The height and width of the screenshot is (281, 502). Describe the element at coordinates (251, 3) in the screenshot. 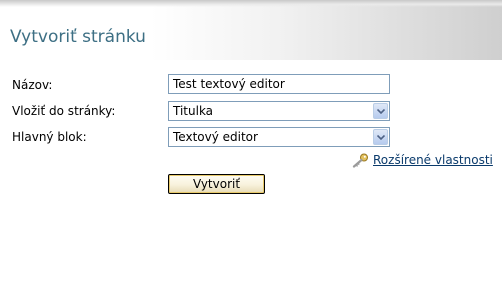

I see `header-topline` at that location.